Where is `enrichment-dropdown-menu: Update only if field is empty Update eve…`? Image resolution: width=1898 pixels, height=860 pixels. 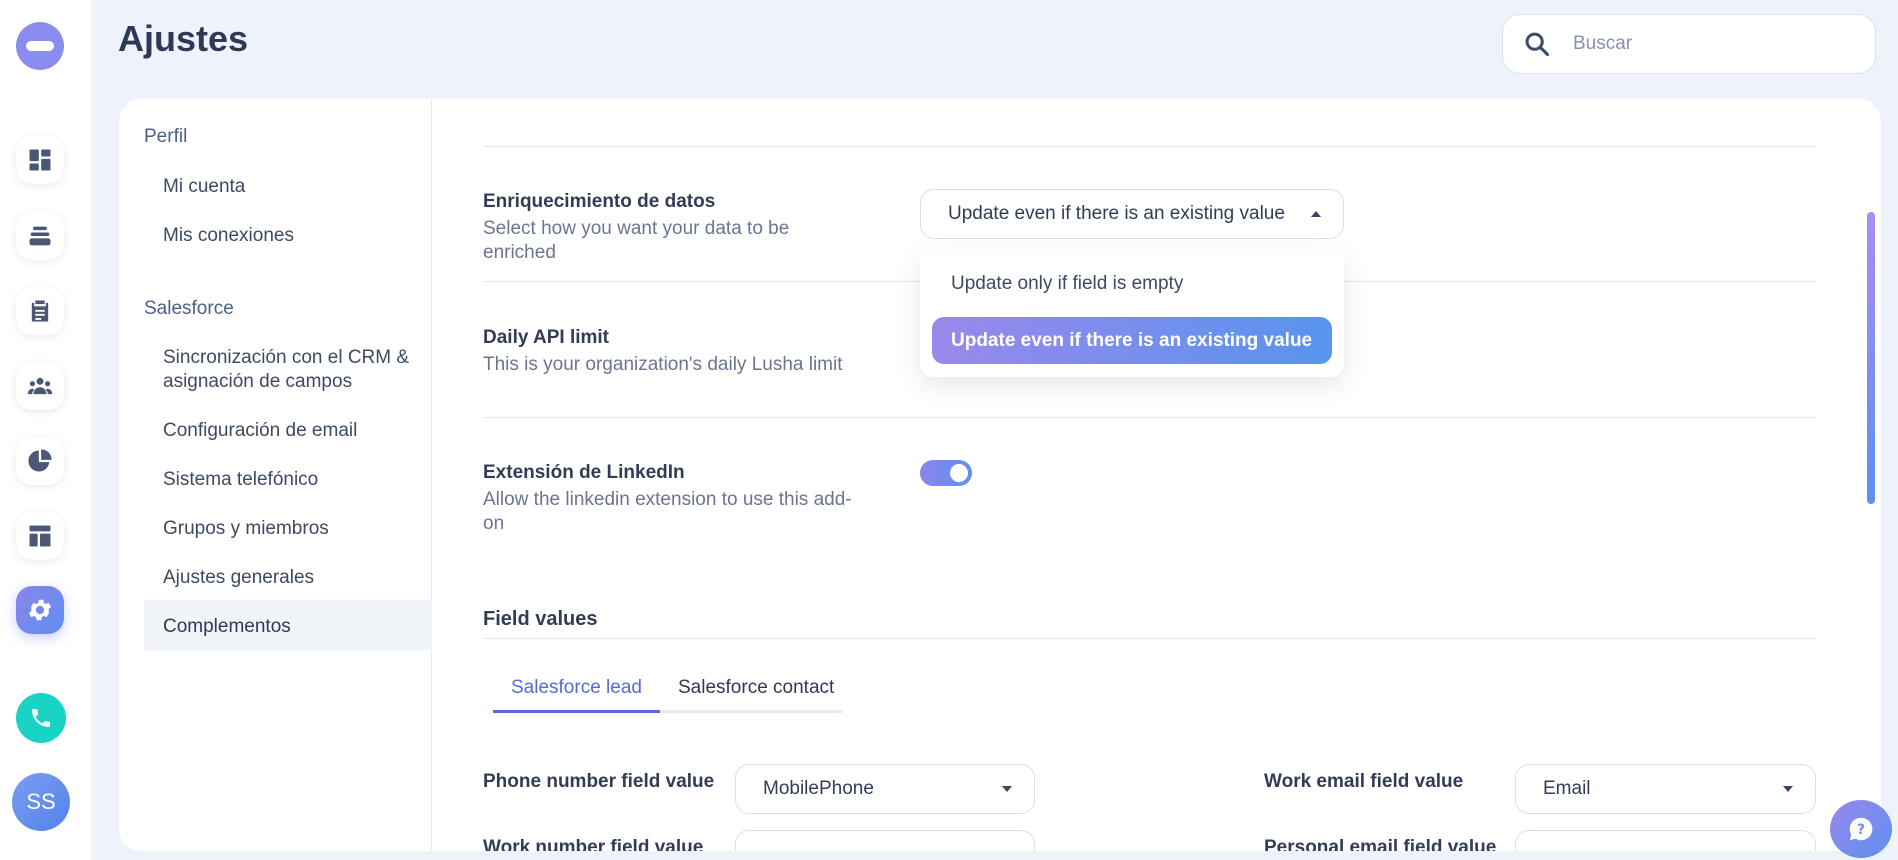 enrichment-dropdown-menu: Update only if field is empty Update eve… is located at coordinates (1132, 313).